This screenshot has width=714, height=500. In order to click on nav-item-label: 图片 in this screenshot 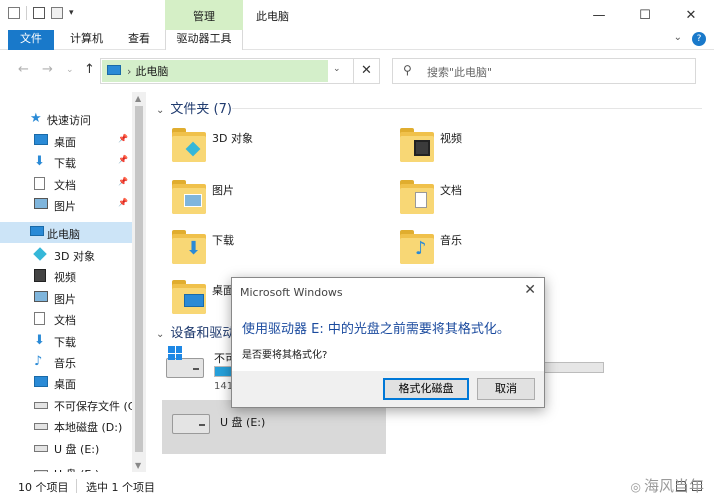, I will do `click(65, 299)`.